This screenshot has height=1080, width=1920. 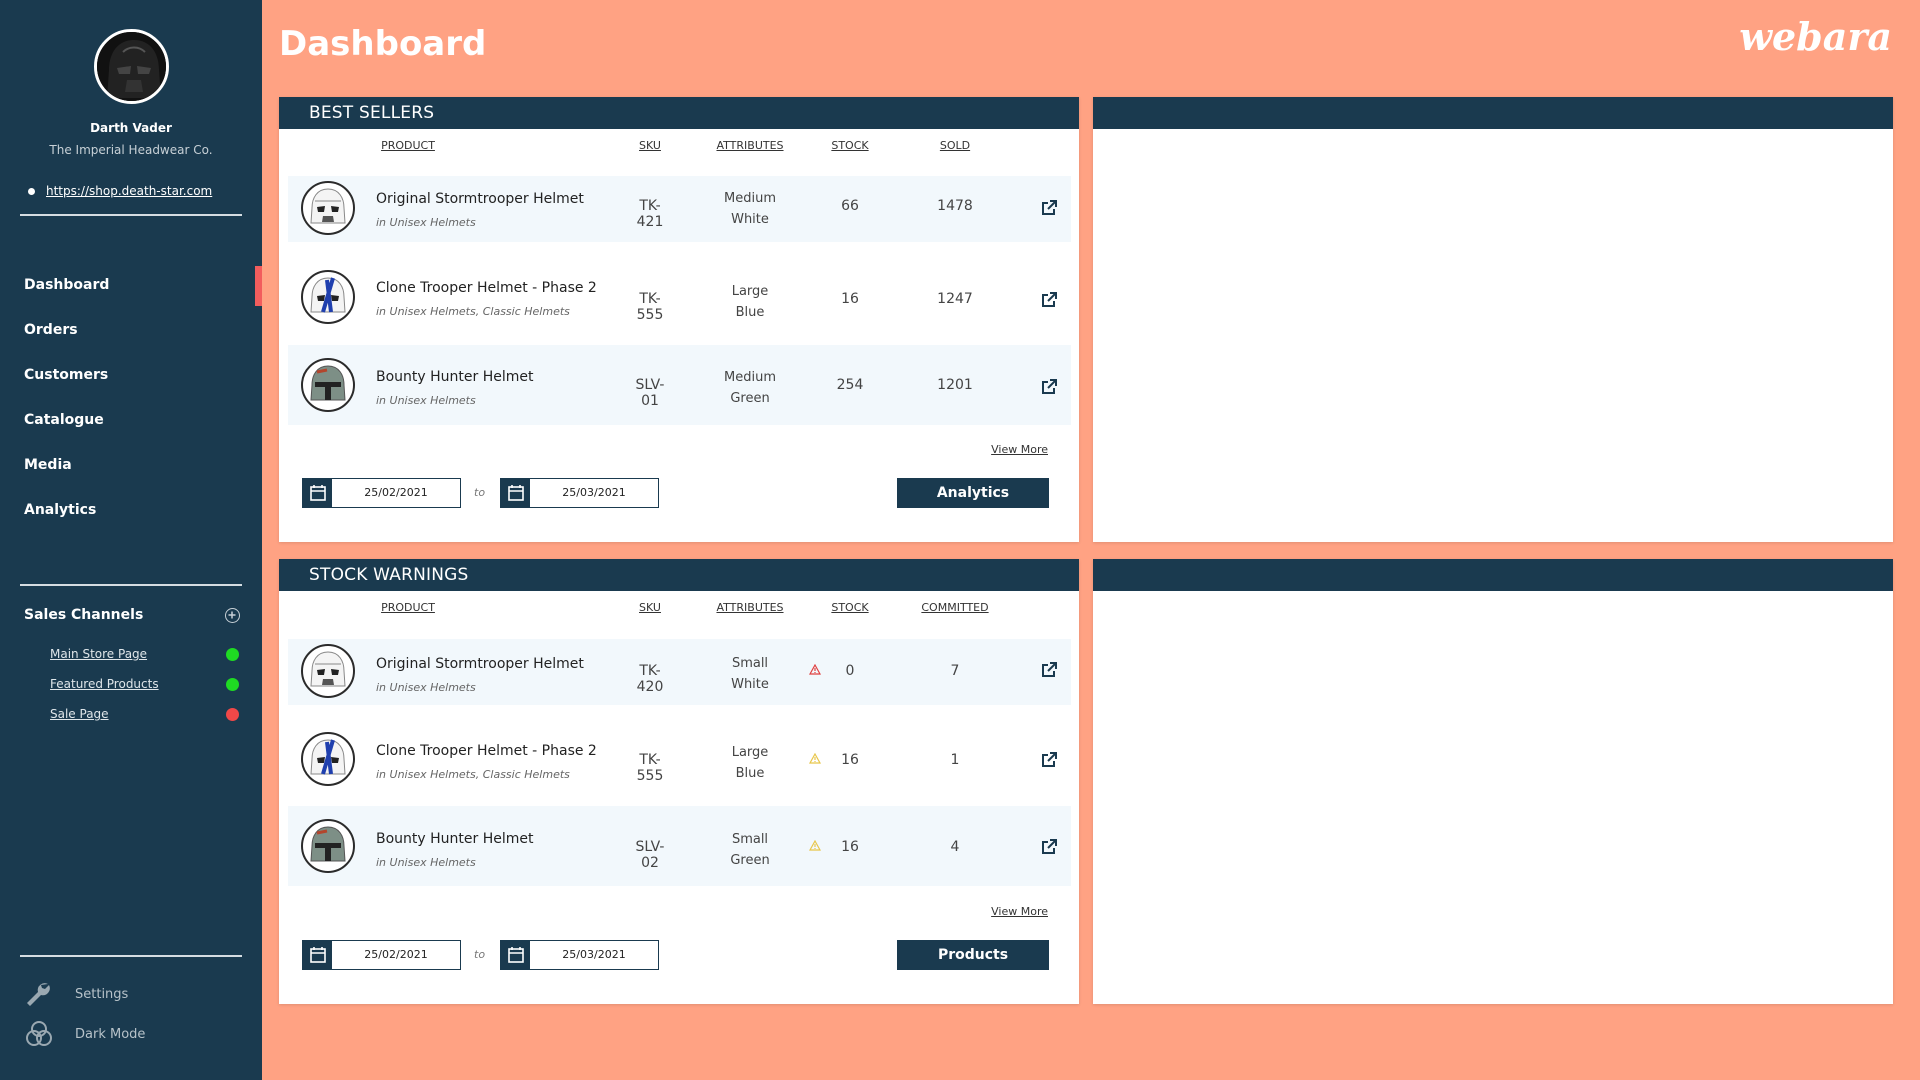 I want to click on wrench-icon, so click(x=38, y=996).